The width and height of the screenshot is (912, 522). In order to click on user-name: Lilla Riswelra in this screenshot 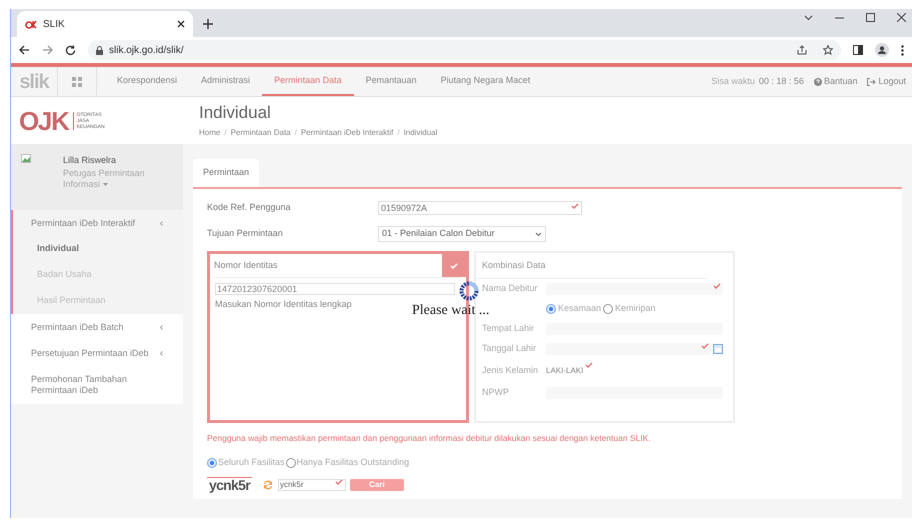, I will do `click(90, 160)`.